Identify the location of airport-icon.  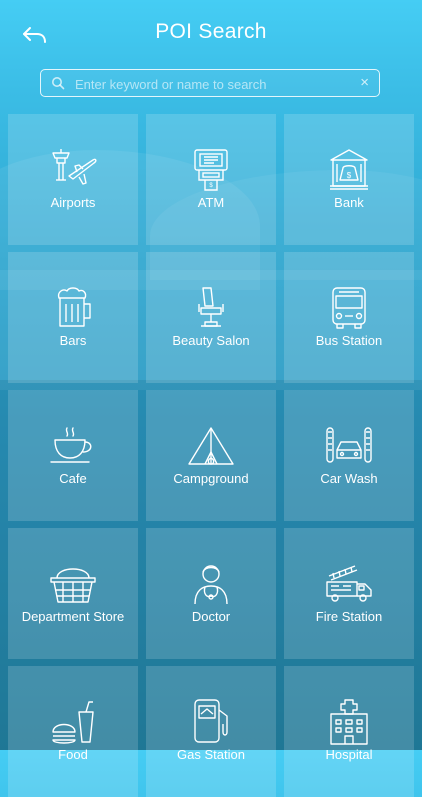
(73, 170).